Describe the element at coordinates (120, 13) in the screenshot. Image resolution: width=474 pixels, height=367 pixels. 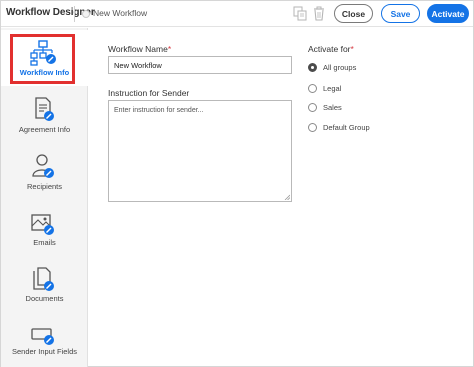
I see `workflow-name-title: New Workflow` at that location.